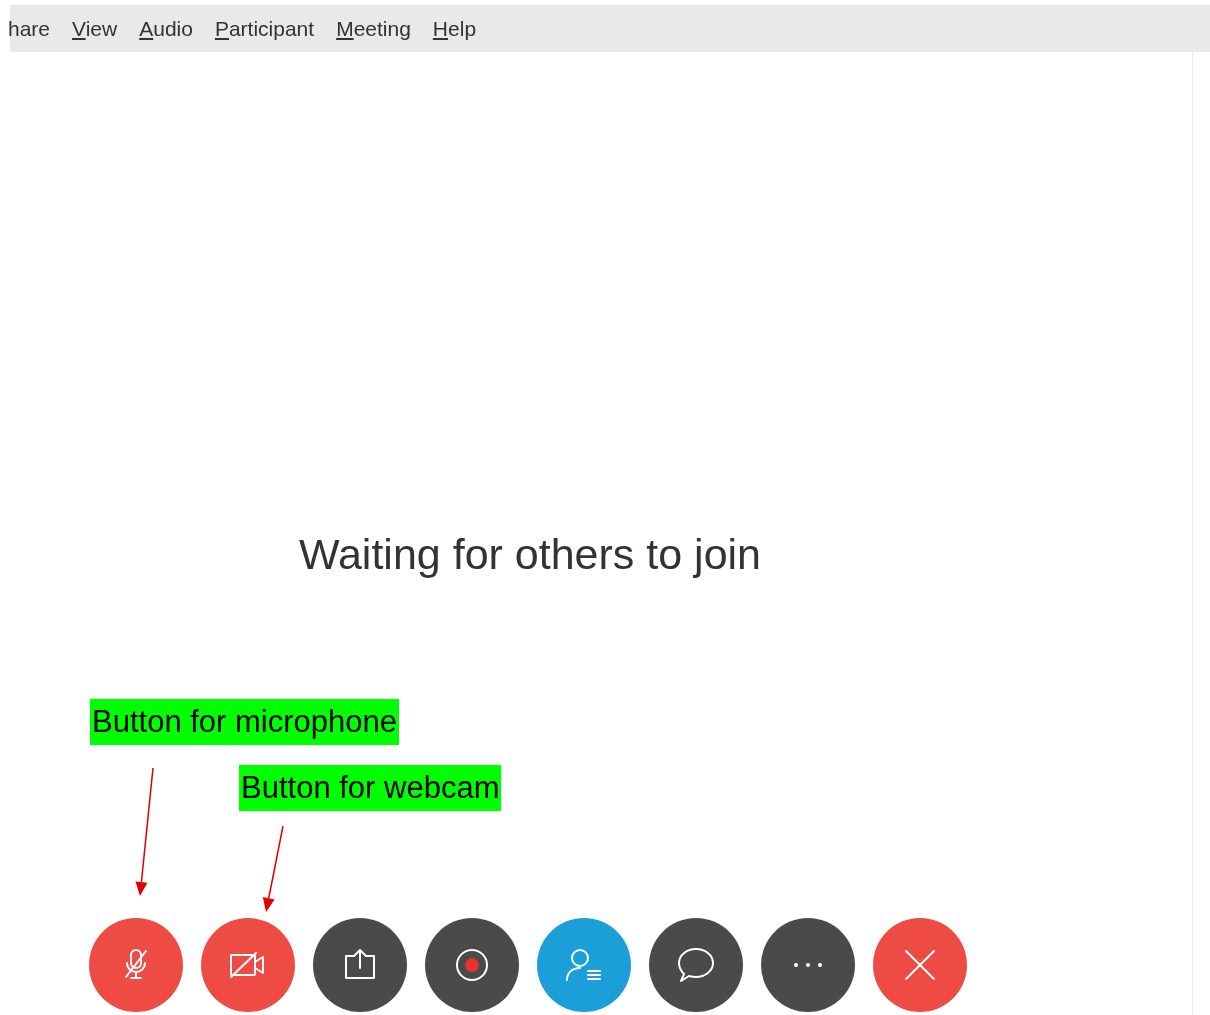  What do you see at coordinates (244, 722) in the screenshot?
I see `annotation-label: Button for microphone` at bounding box center [244, 722].